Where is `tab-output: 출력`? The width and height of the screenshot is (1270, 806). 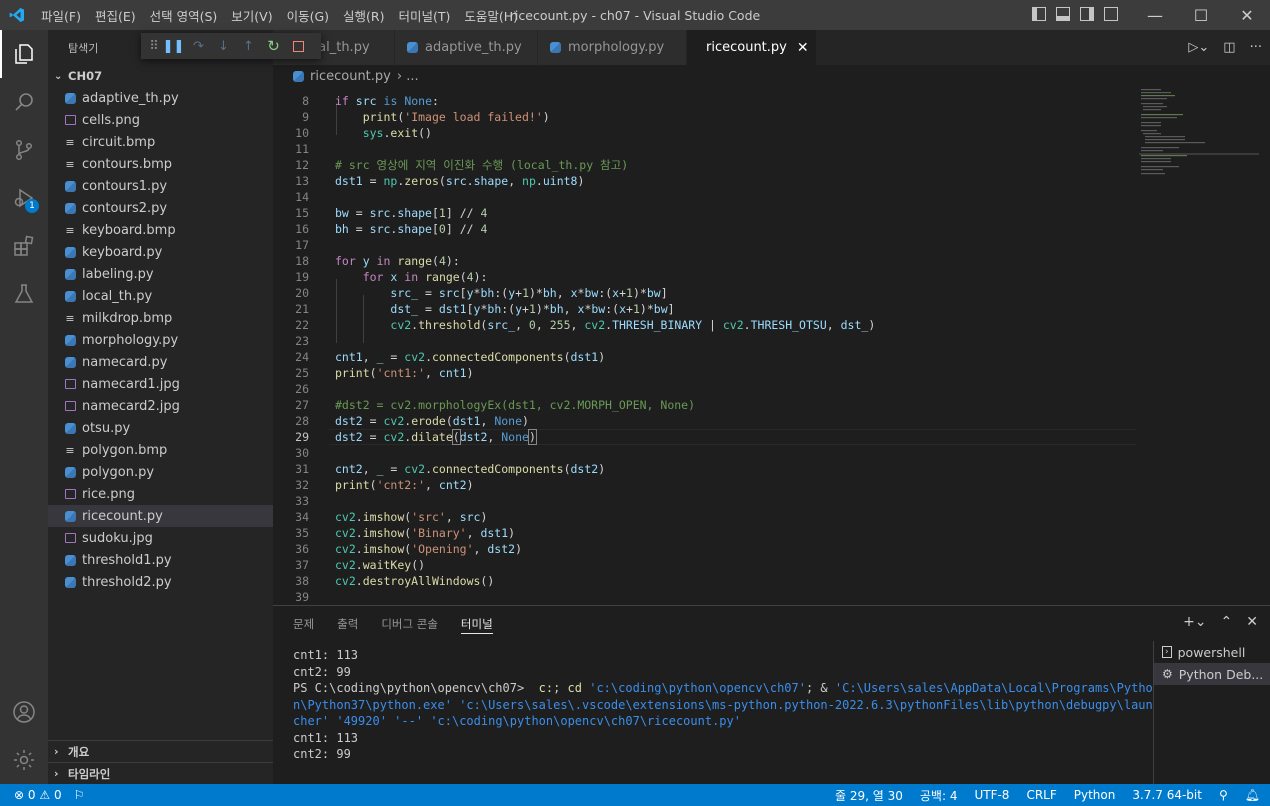
tab-output: 출력 is located at coordinates (347, 623).